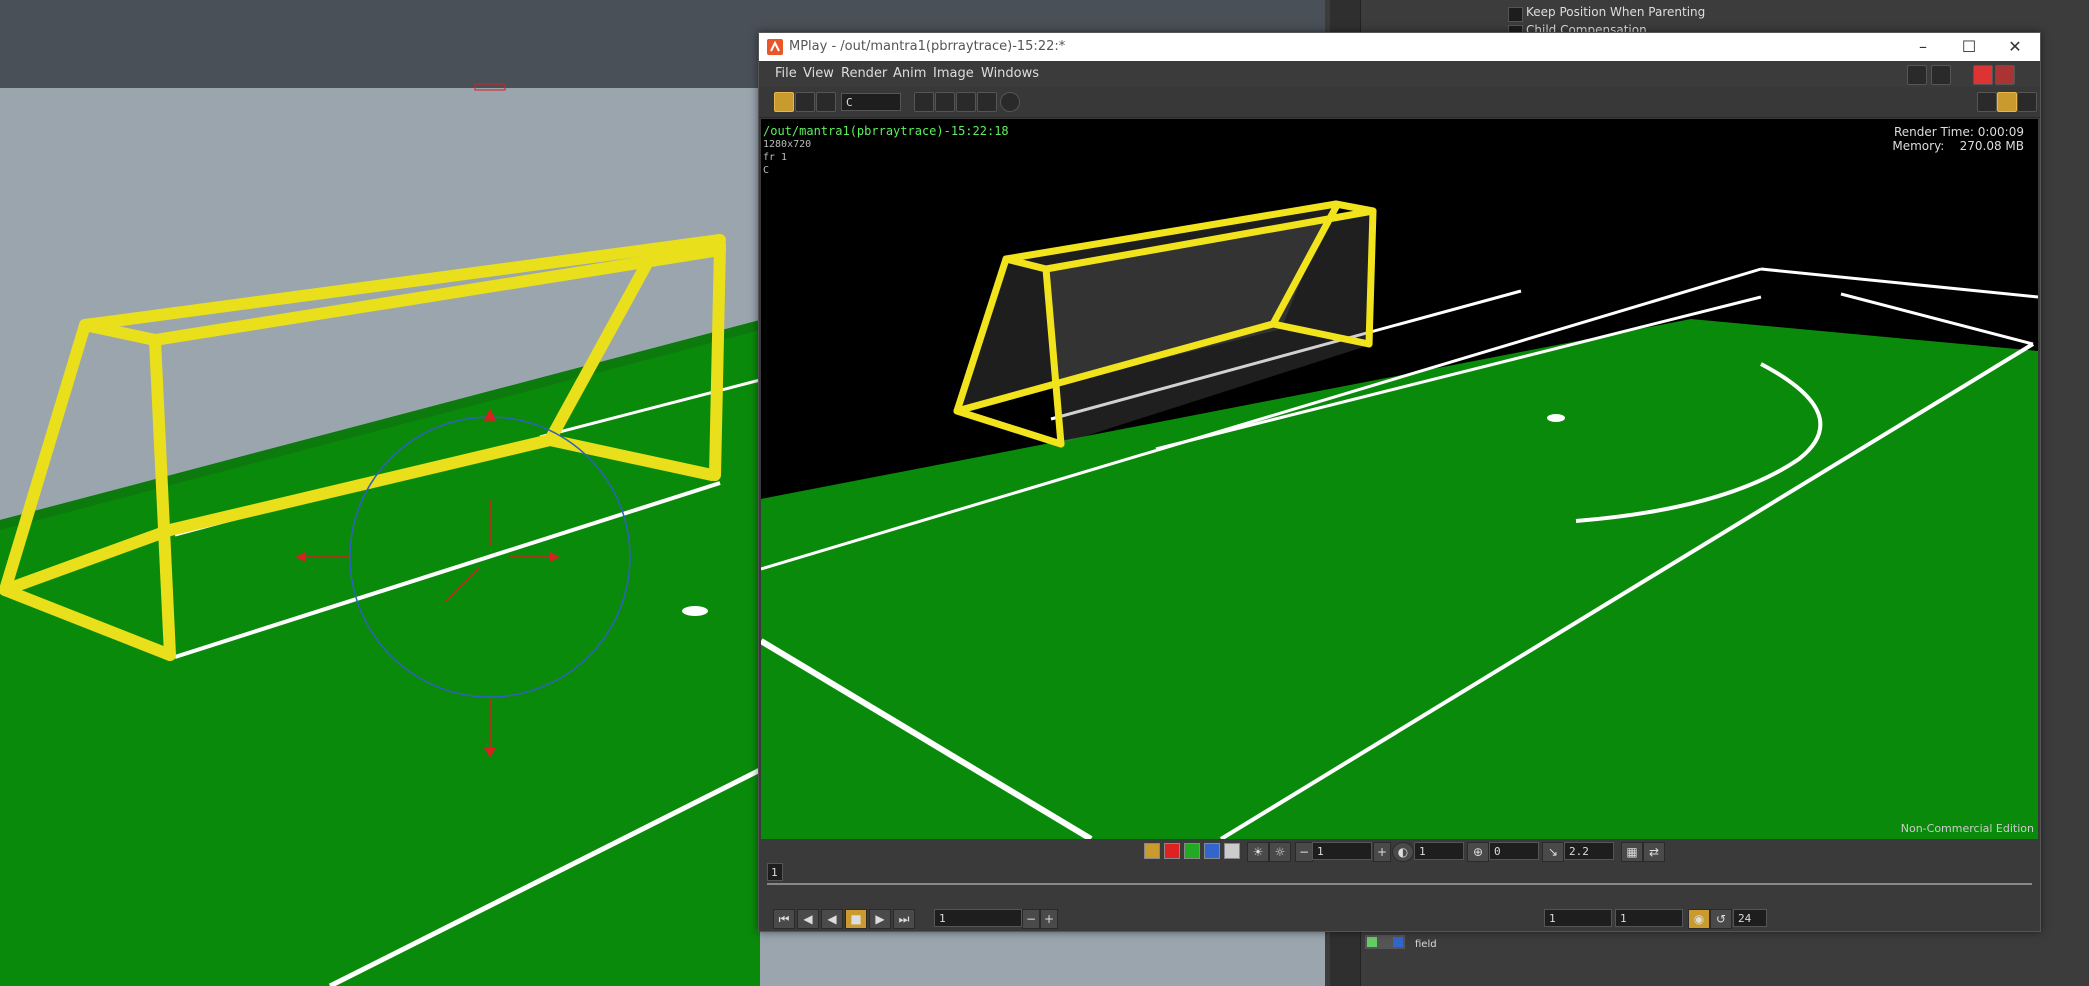 The image size is (2089, 986). I want to click on layers-icon, so click(805, 102).